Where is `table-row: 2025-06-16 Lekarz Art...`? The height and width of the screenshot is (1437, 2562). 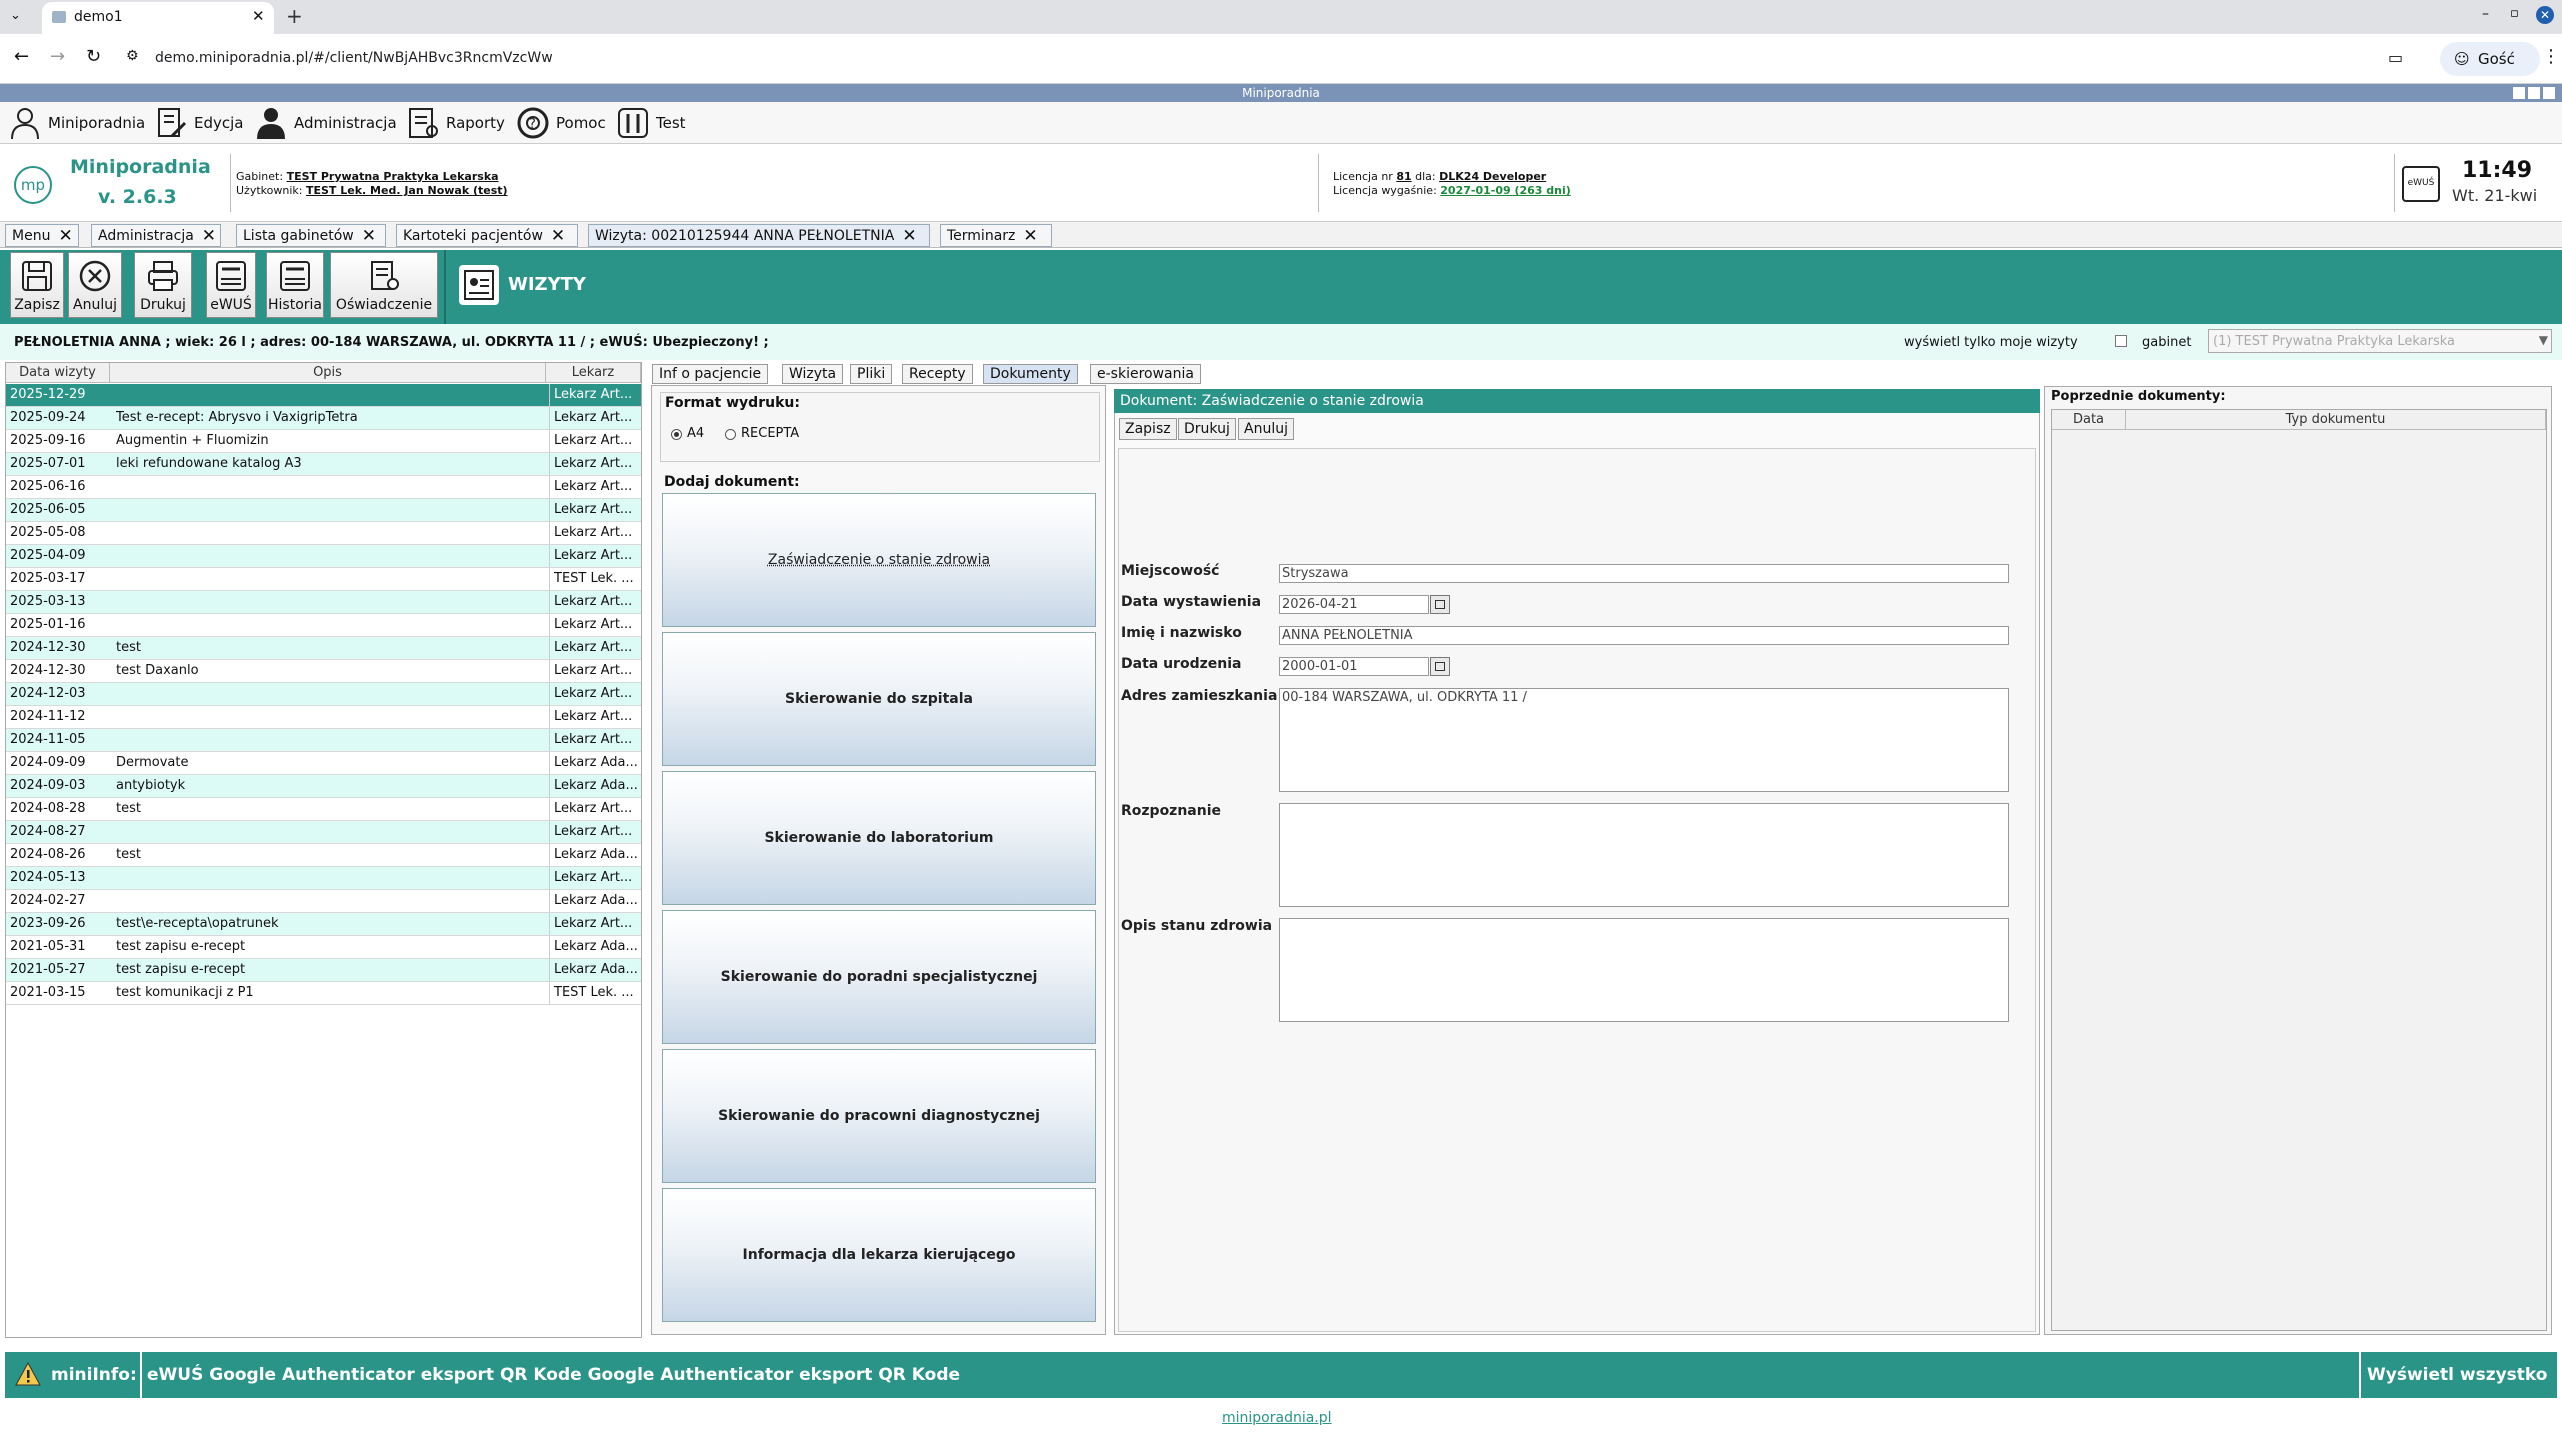
table-row: 2025-06-16 Lekarz Art... is located at coordinates (323, 487).